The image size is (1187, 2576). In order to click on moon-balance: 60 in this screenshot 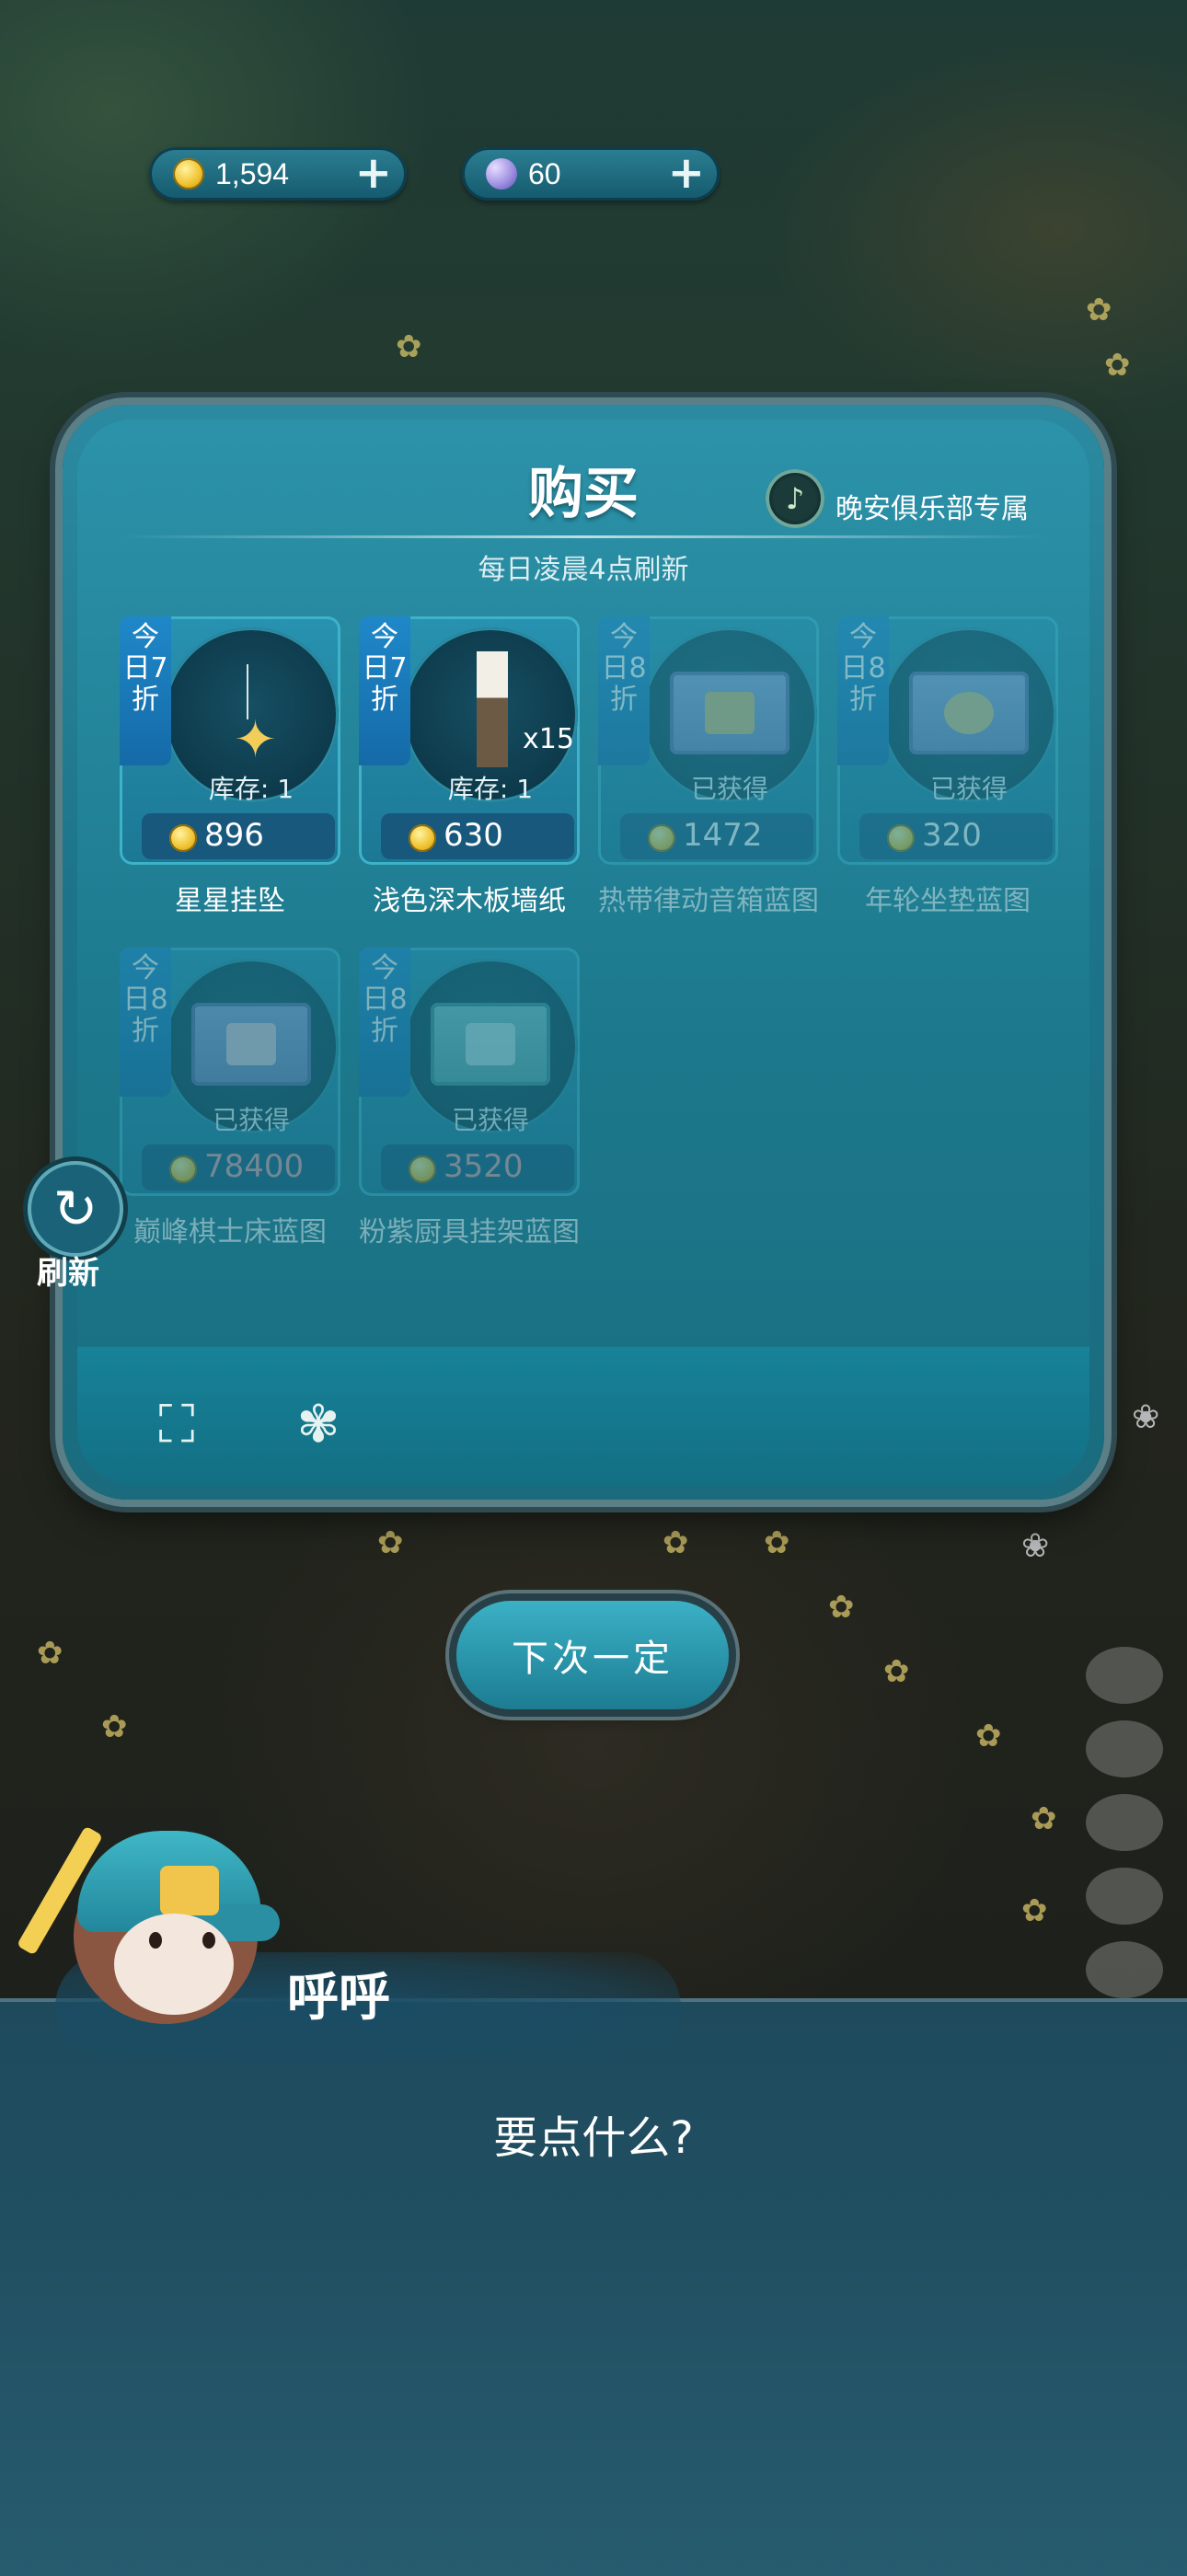, I will do `click(544, 173)`.